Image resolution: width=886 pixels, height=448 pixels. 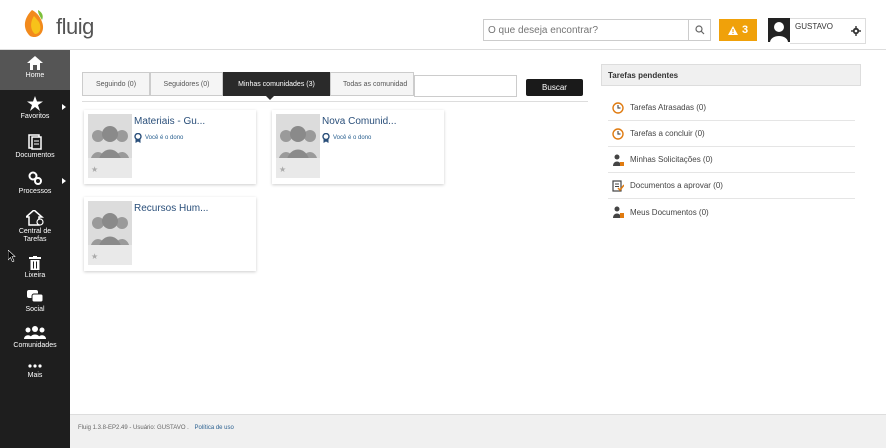 What do you see at coordinates (35, 218) in the screenshot?
I see `task-center-icon` at bounding box center [35, 218].